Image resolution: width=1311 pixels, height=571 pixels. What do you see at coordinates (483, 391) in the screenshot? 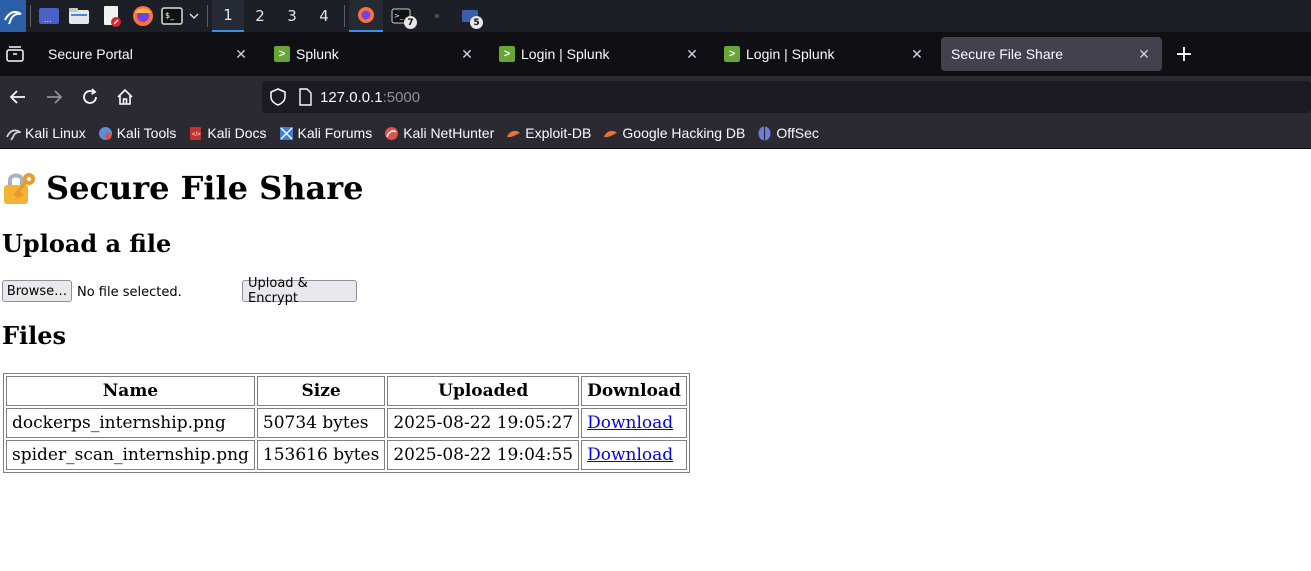
I see `column-header-uploaded: Uploaded` at bounding box center [483, 391].